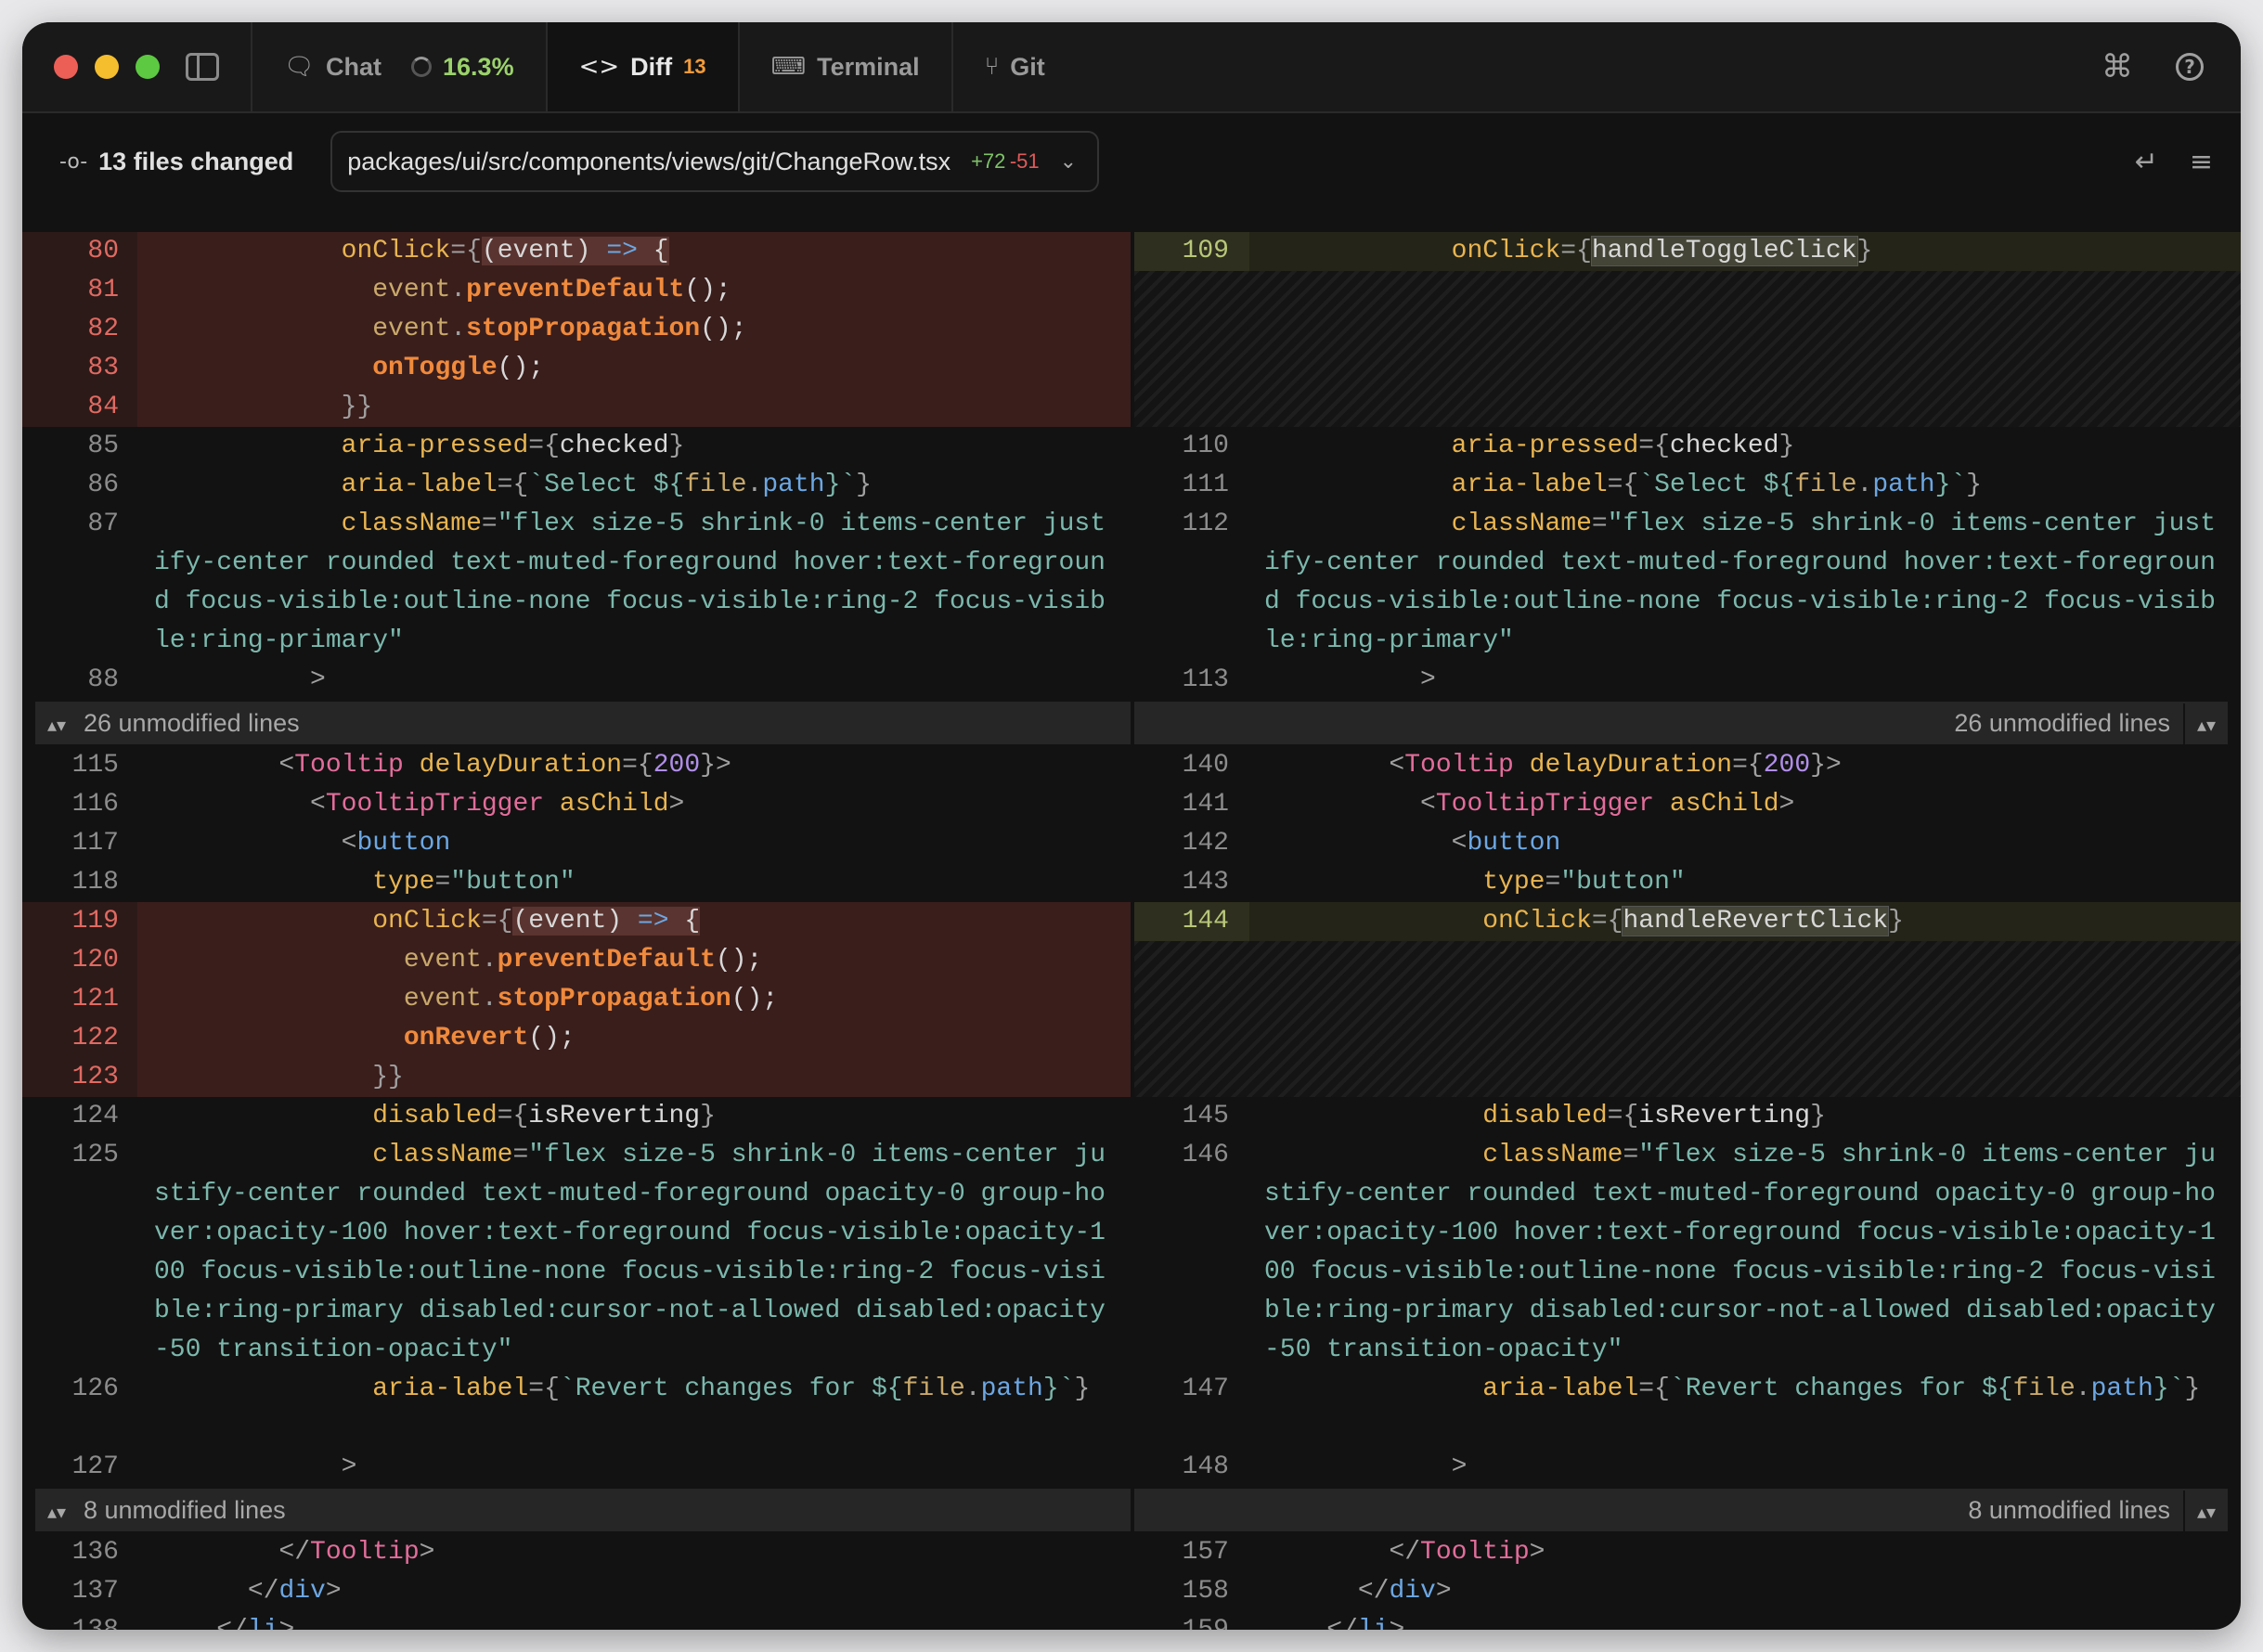  I want to click on close-window-button, so click(66, 67).